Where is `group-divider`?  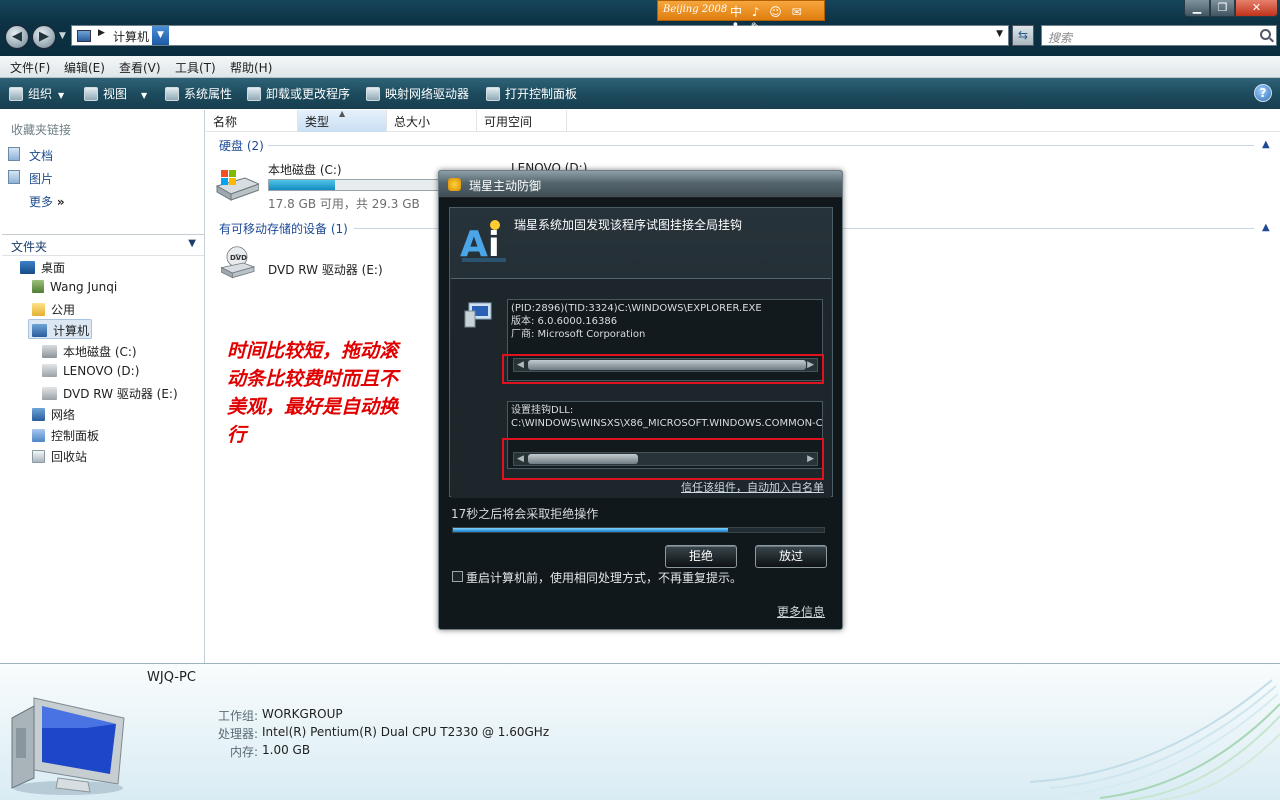
group-divider is located at coordinates (761, 145).